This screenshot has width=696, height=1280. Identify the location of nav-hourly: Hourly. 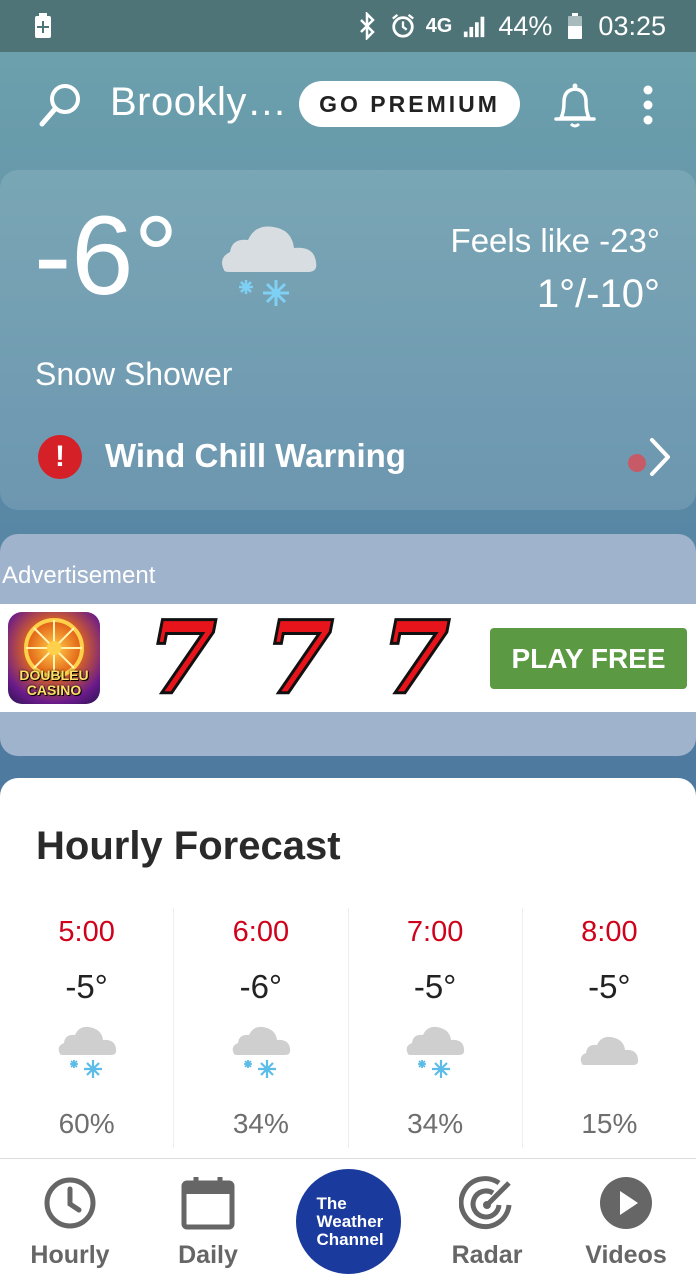
(70, 1225).